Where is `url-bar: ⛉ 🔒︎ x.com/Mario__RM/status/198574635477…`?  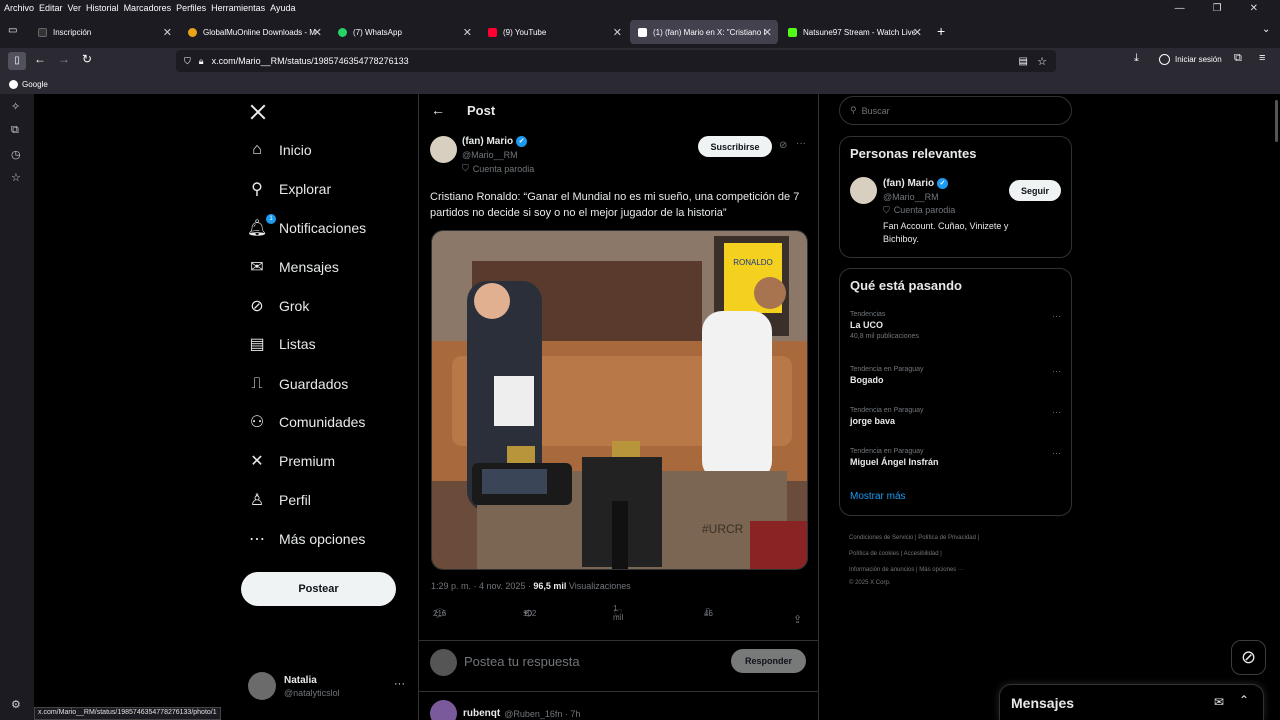 url-bar: ⛉ 🔒︎ x.com/Mario__RM/status/198574635477… is located at coordinates (616, 61).